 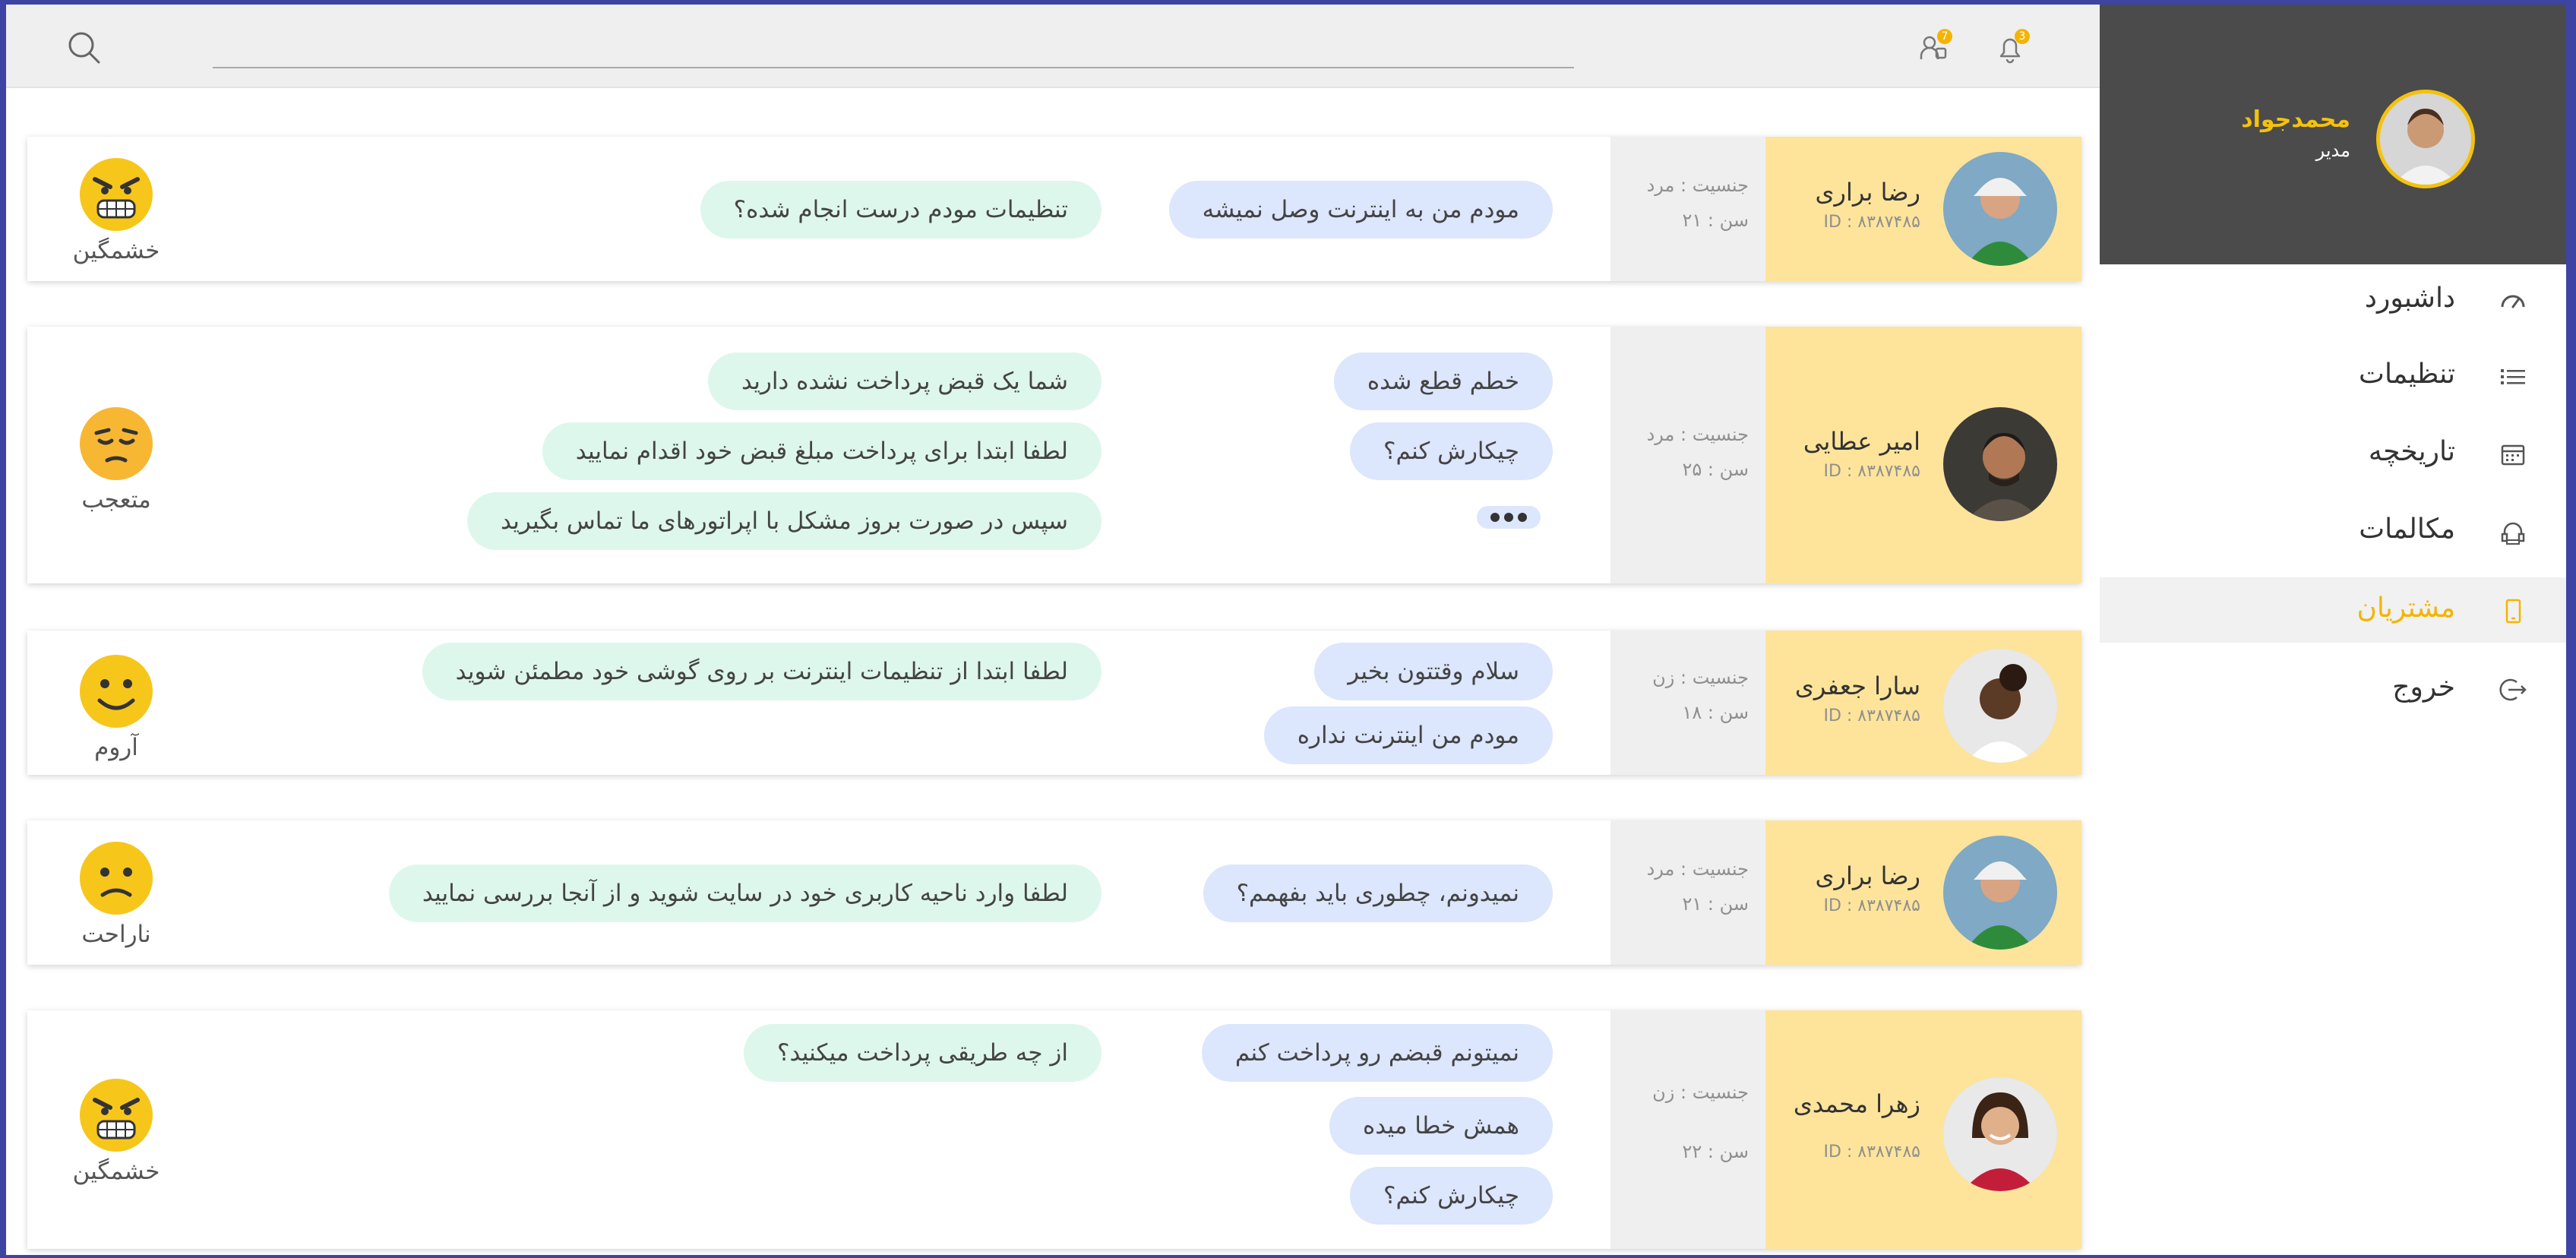 I want to click on smiling-face-icon, so click(x=116, y=691).